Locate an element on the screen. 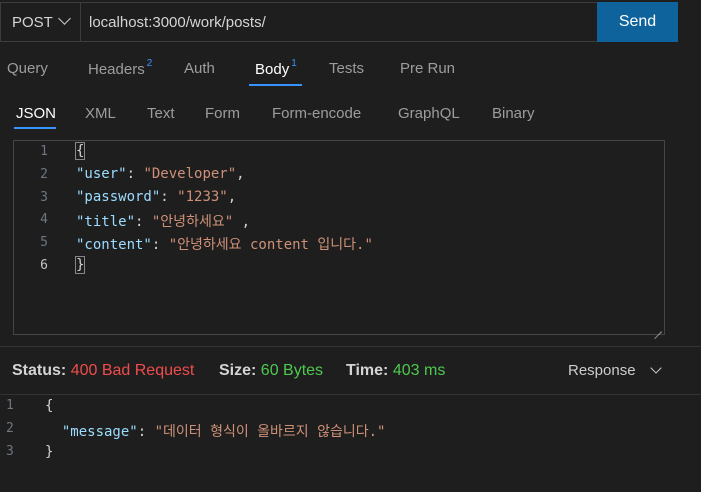  body-tab-json: JSON is located at coordinates (36, 113).